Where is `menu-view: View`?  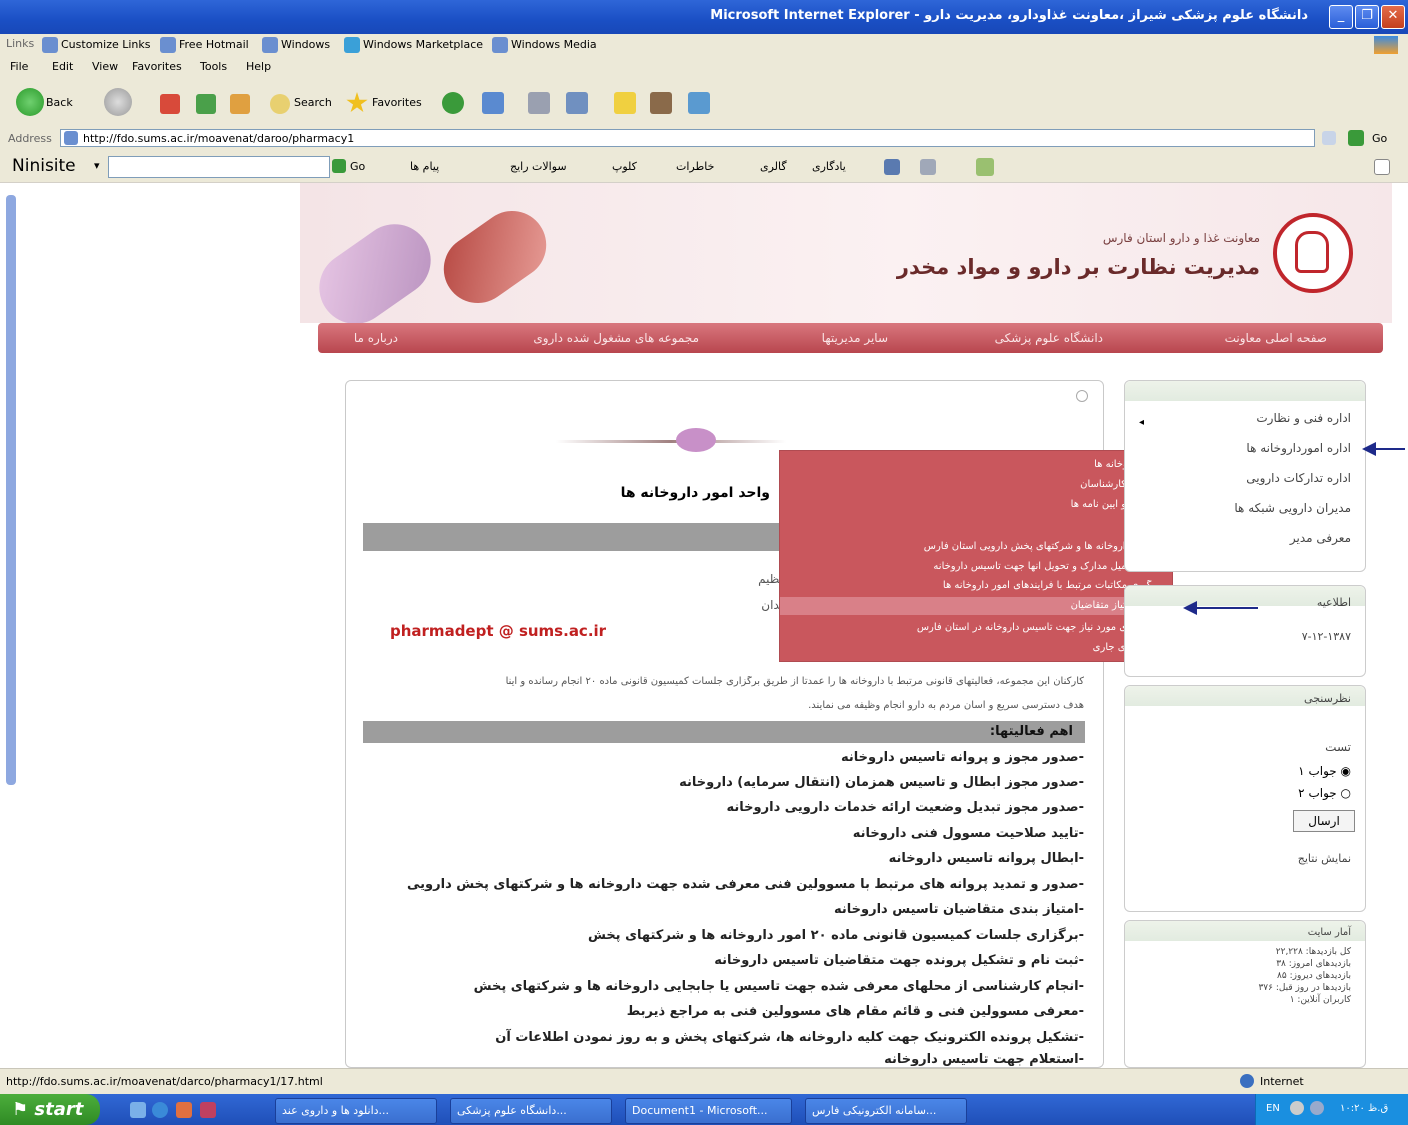 menu-view: View is located at coordinates (105, 66).